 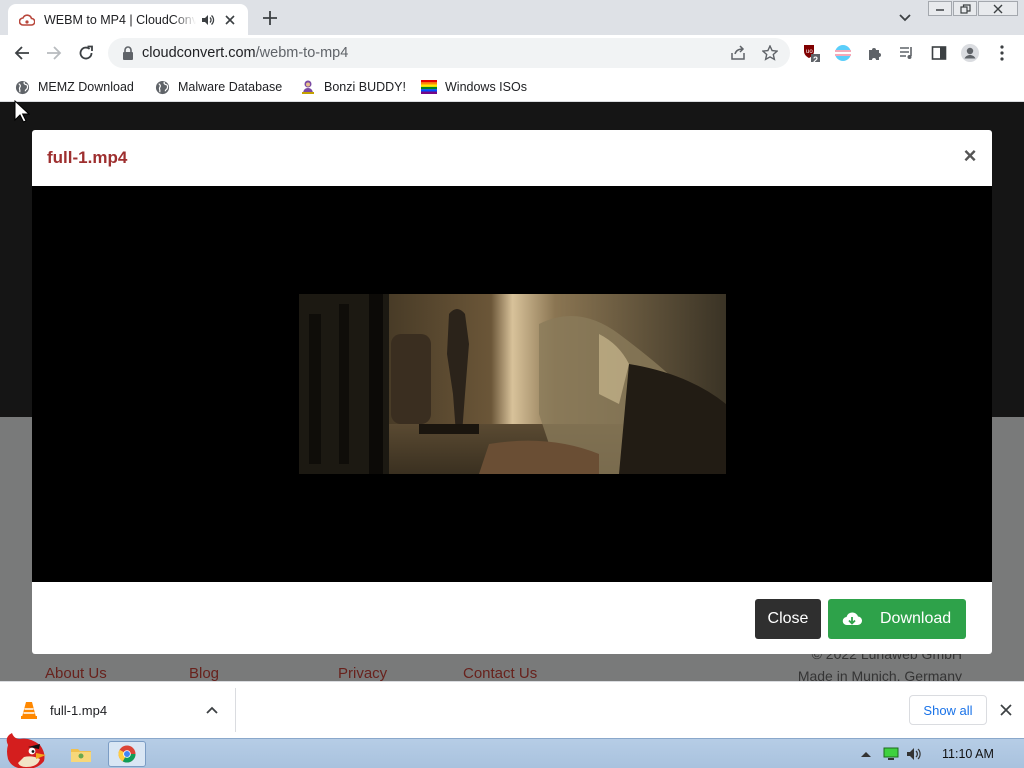 What do you see at coordinates (429, 87) in the screenshot?
I see `windows-flag-icon` at bounding box center [429, 87].